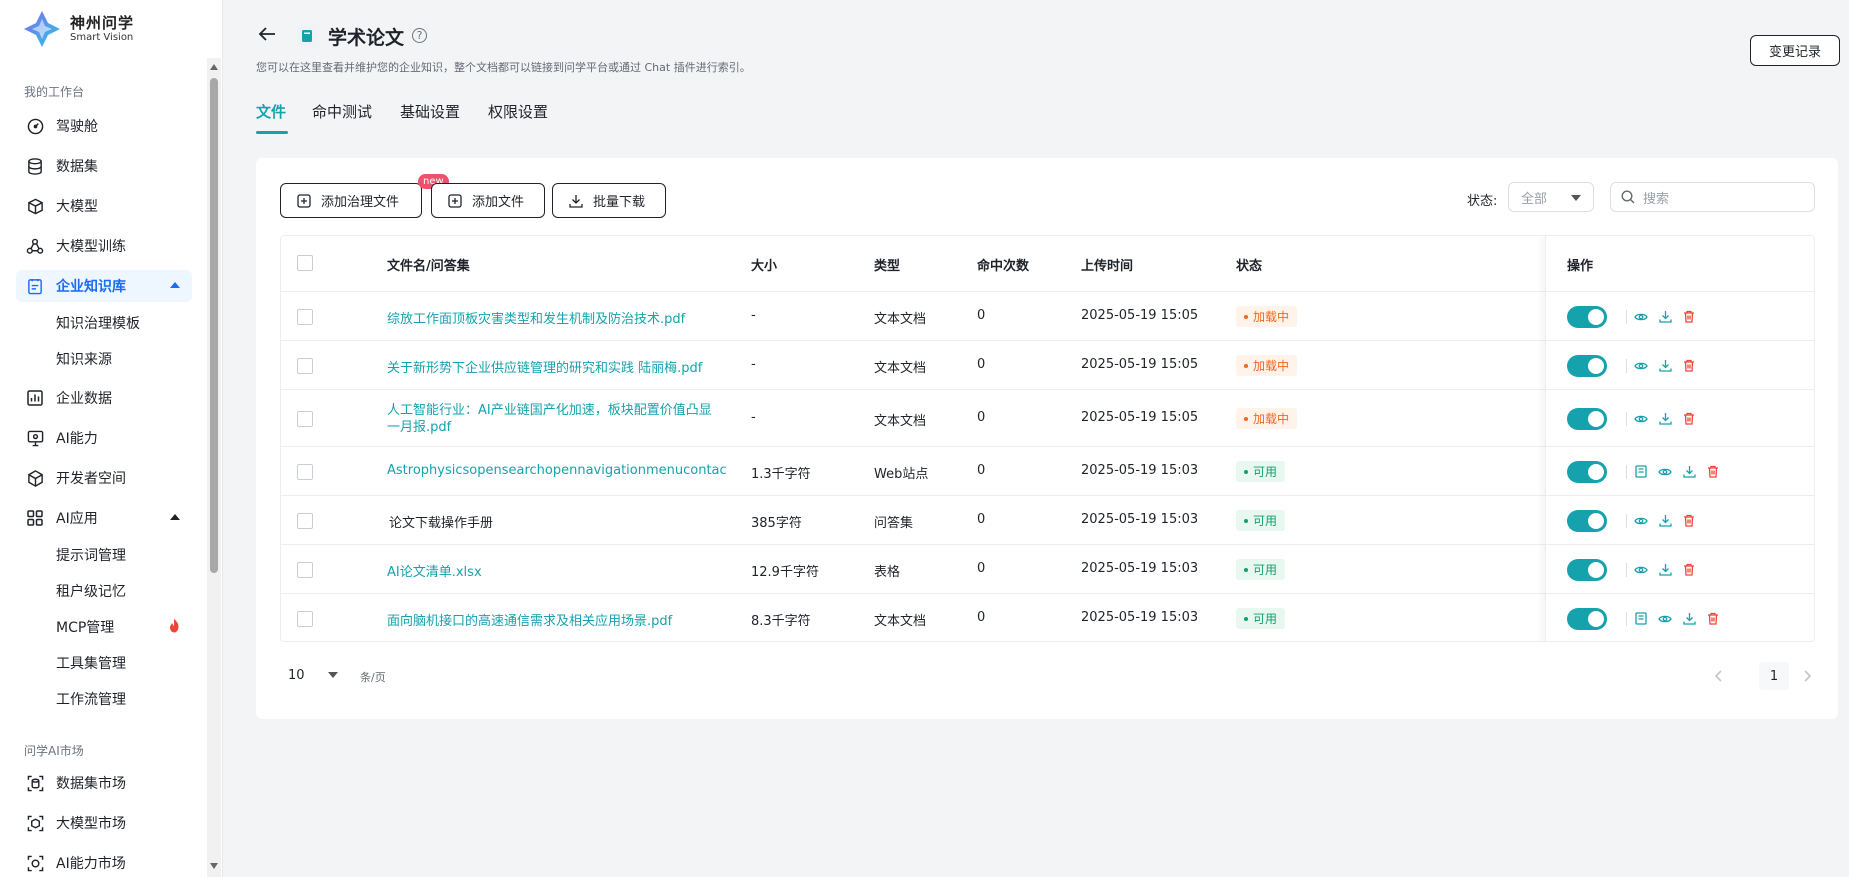 Image resolution: width=1849 pixels, height=877 pixels. What do you see at coordinates (981, 315) in the screenshot?
I see `hit-count: 0` at bounding box center [981, 315].